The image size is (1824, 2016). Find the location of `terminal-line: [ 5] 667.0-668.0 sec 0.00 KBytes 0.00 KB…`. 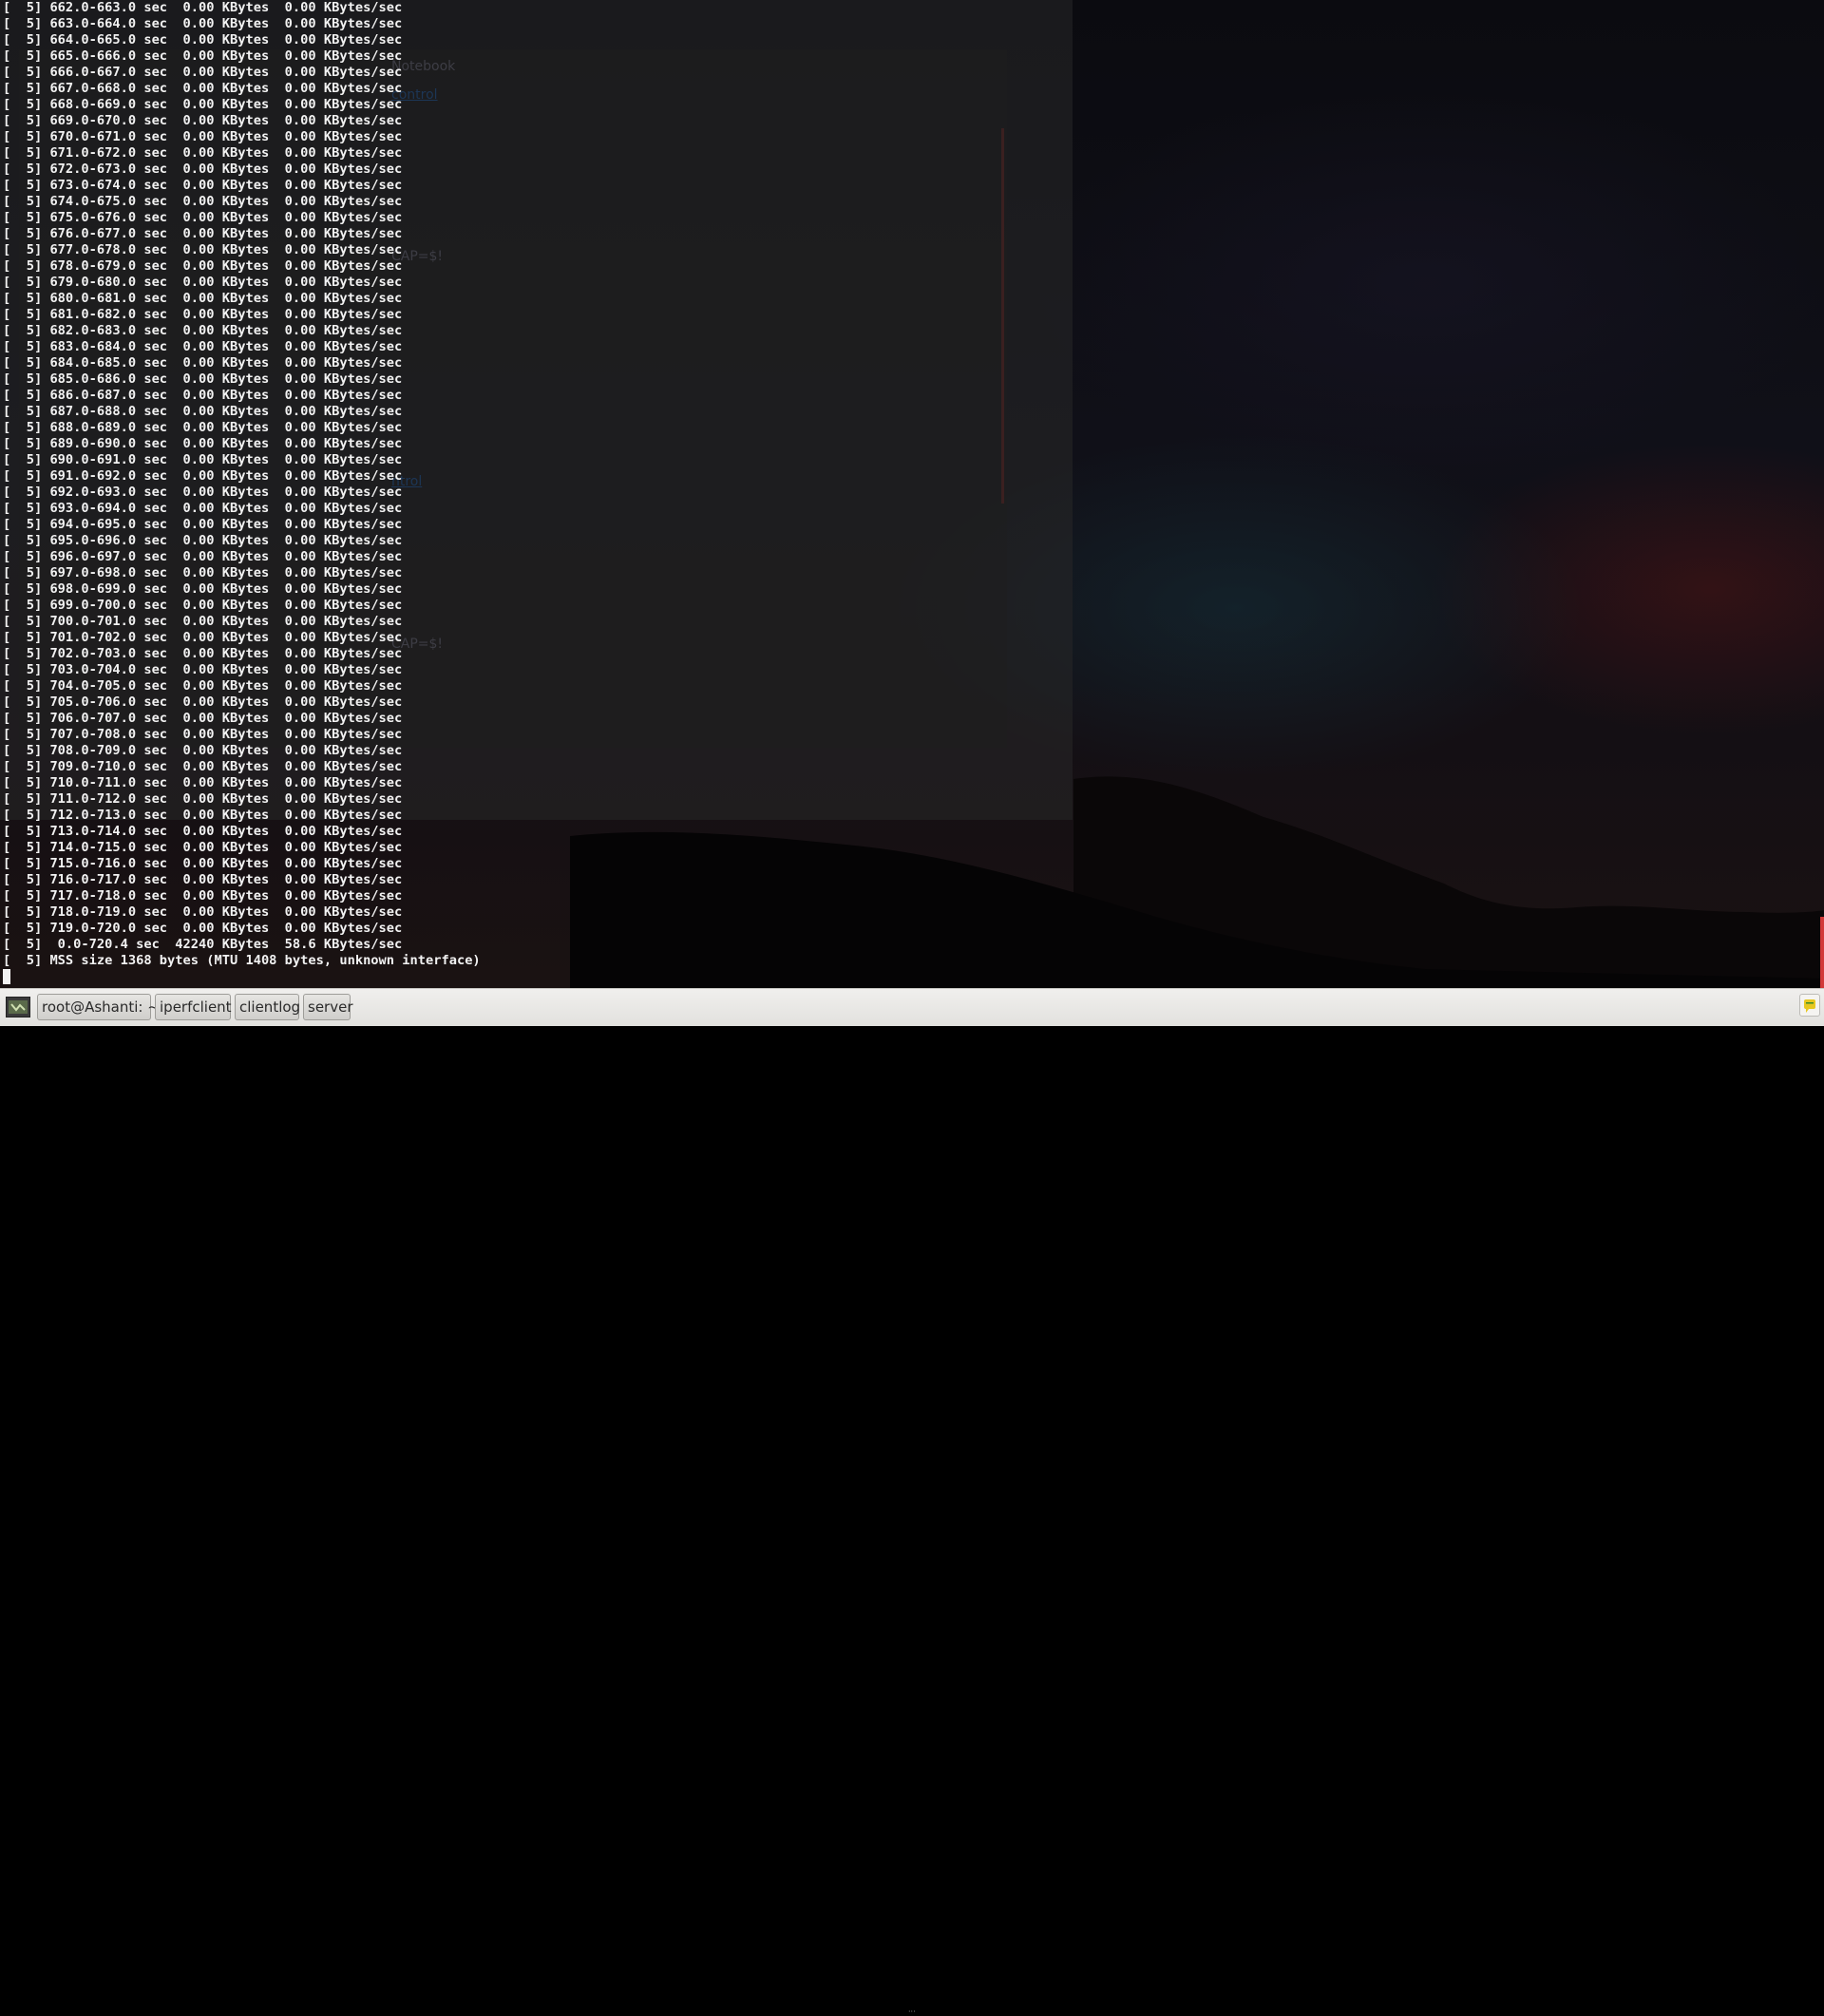

terminal-line: [ 5] 667.0-668.0 sec 0.00 KBytes 0.00 KB… is located at coordinates (203, 88).